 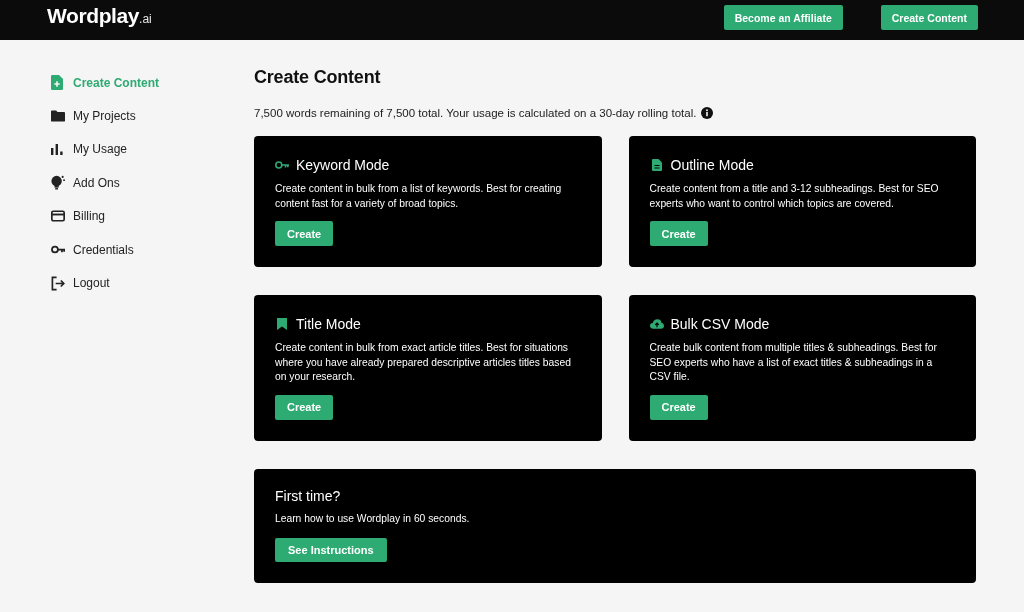 What do you see at coordinates (475, 113) in the screenshot?
I see `usage-note: 7,500 words remaining of 7,500 total. Your usage is calculated on a 30-day rolling total.` at bounding box center [475, 113].